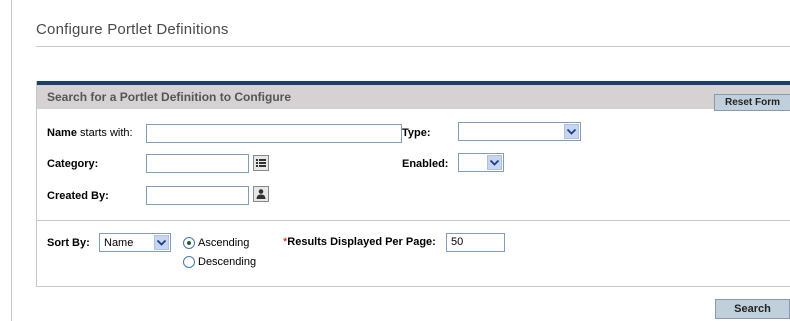 The height and width of the screenshot is (321, 790). What do you see at coordinates (752, 309) in the screenshot?
I see `search-button: Search` at bounding box center [752, 309].